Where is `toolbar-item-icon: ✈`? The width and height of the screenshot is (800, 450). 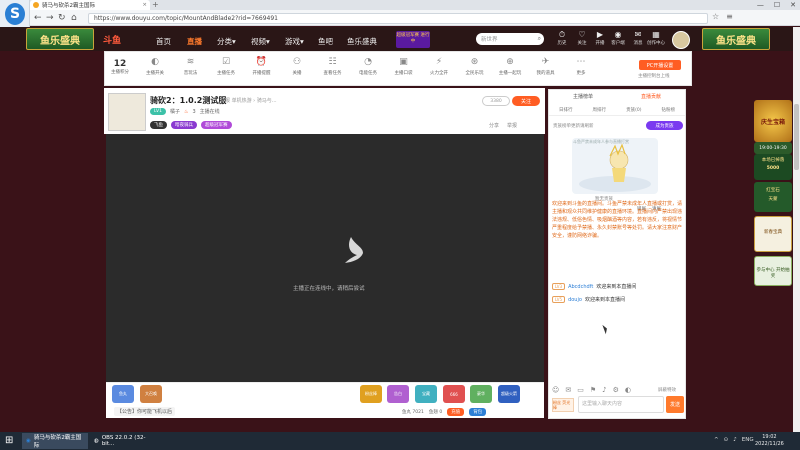 toolbar-item-icon: ✈ is located at coordinates (545, 62).